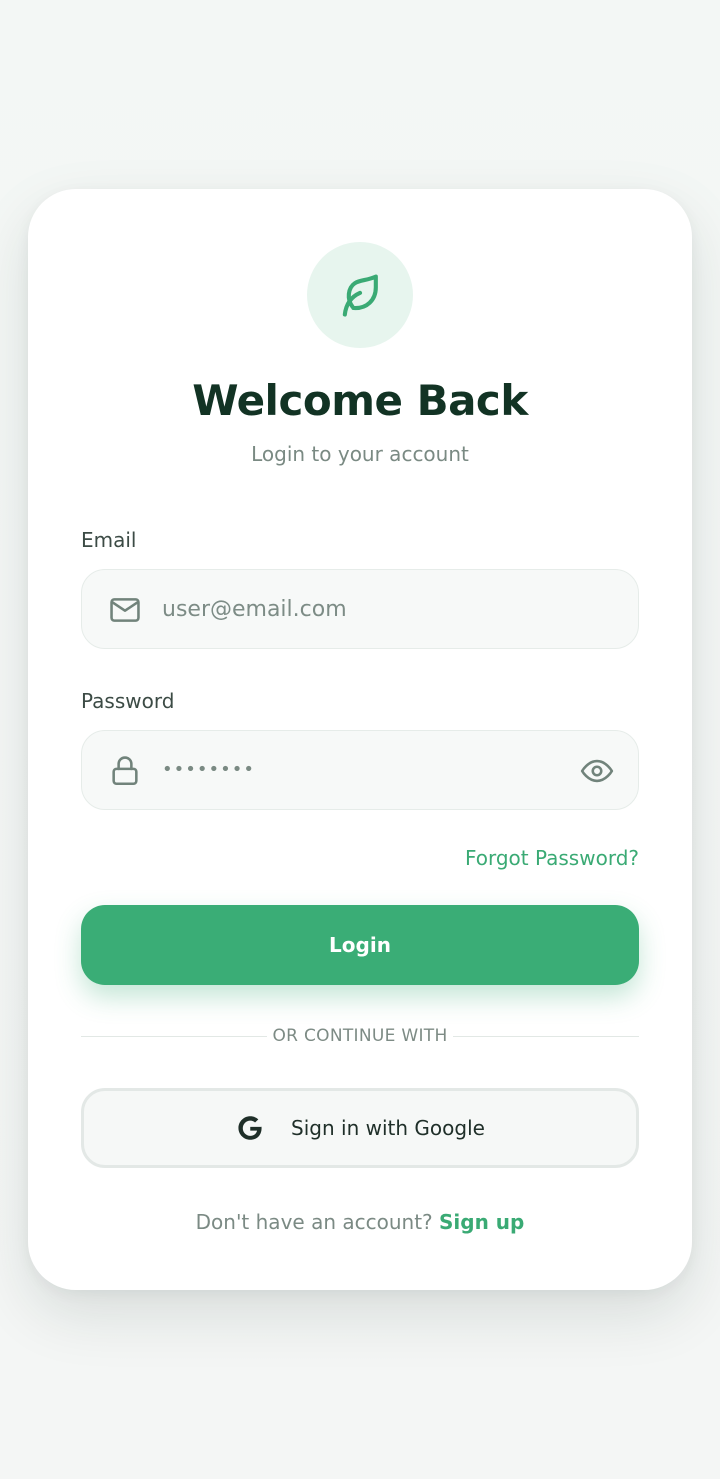  I want to click on login-button: Login, so click(360, 945).